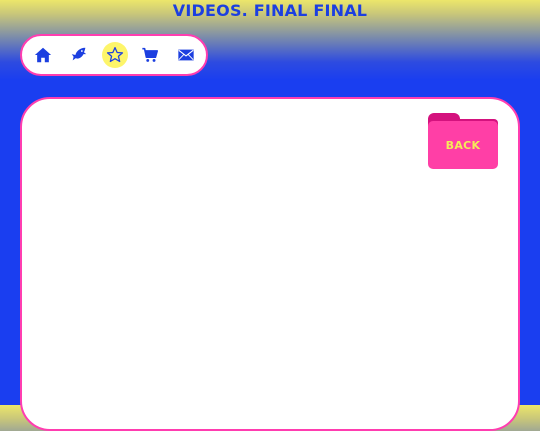  I want to click on nav-cart-button, so click(150, 55).